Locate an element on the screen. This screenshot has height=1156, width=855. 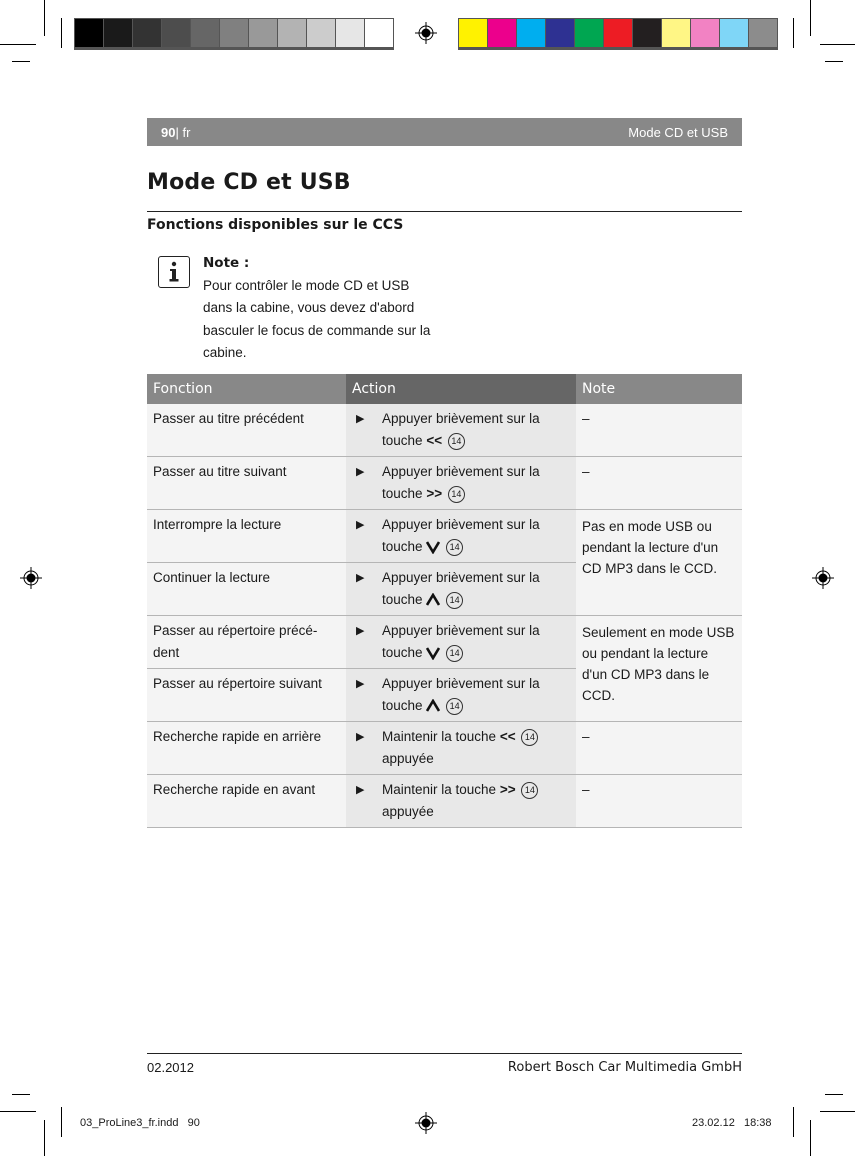
action-text: Appuyer brièvement sur la touche << 14 is located at coordinates (476, 430).